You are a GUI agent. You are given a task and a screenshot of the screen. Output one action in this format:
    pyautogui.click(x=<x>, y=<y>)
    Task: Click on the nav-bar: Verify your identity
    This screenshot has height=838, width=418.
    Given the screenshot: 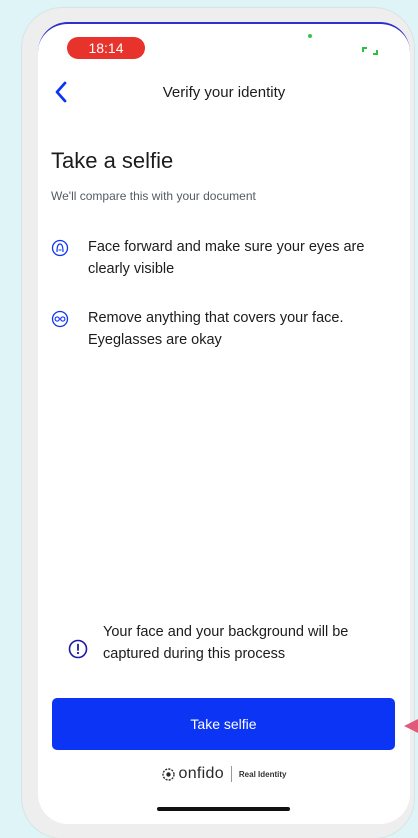 What is the action you would take?
    pyautogui.click(x=224, y=93)
    